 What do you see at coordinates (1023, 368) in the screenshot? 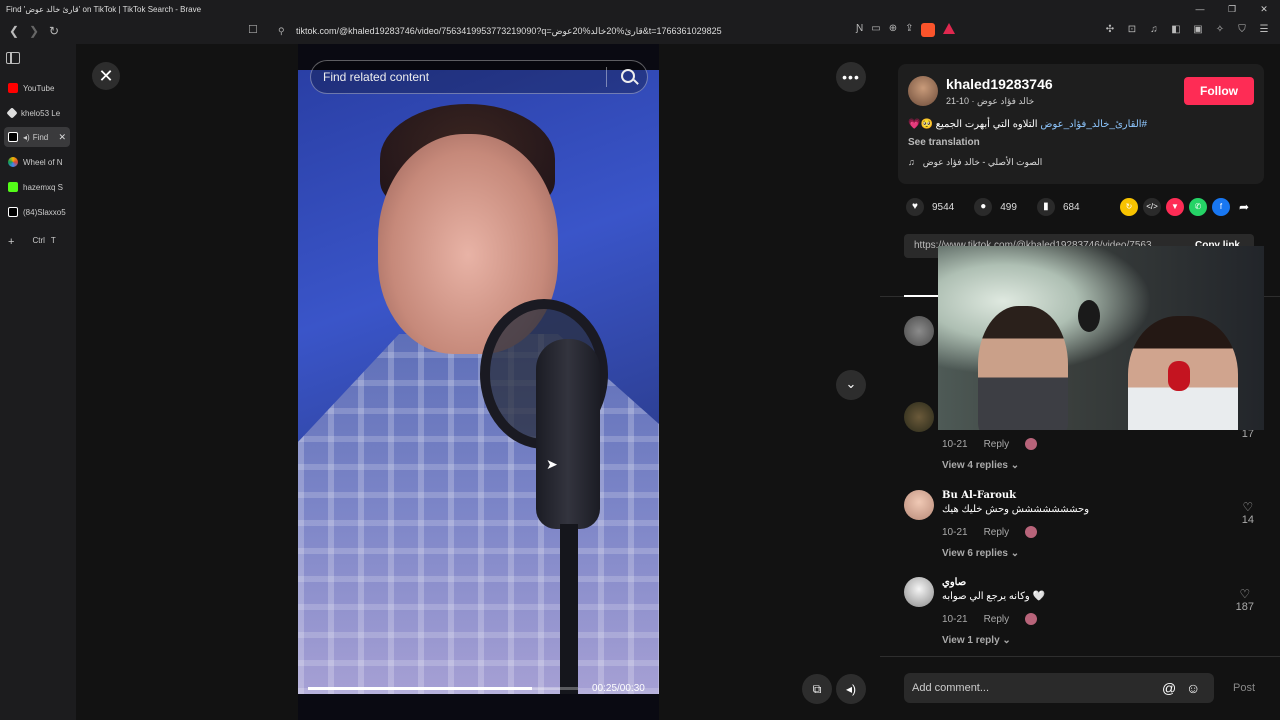
I see `webcam-person-left` at bounding box center [1023, 368].